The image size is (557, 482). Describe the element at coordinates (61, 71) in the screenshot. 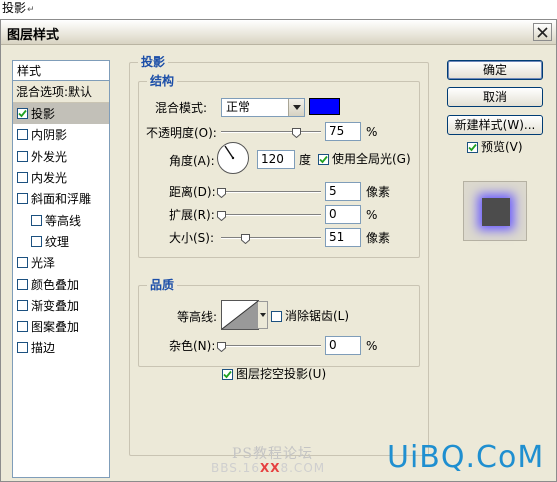

I see `style-list-header: 样式` at that location.